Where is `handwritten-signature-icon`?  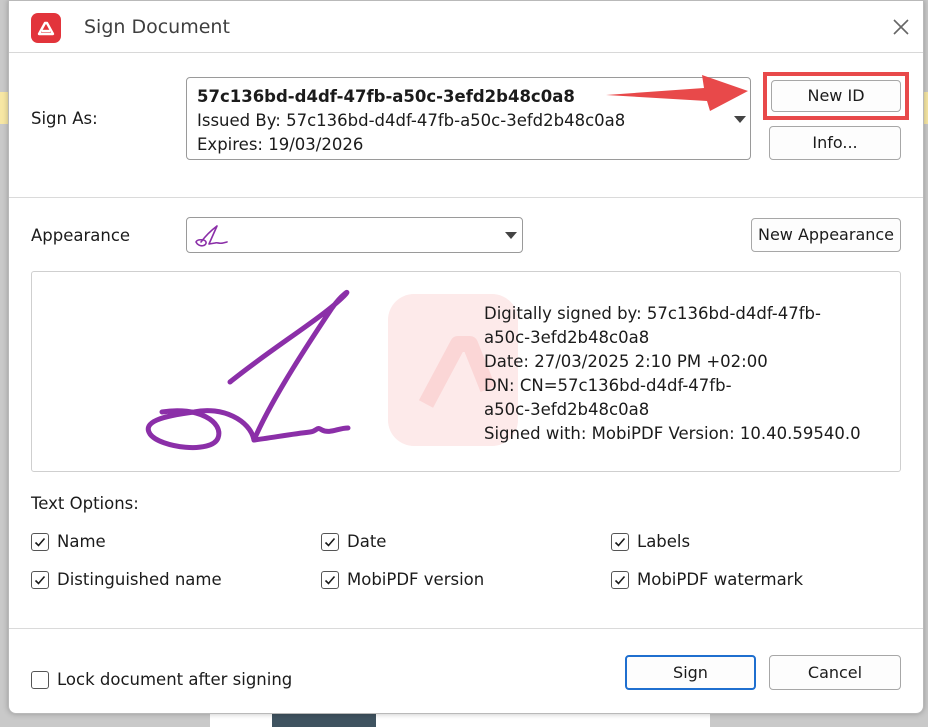
handwritten-signature-icon is located at coordinates (248, 370).